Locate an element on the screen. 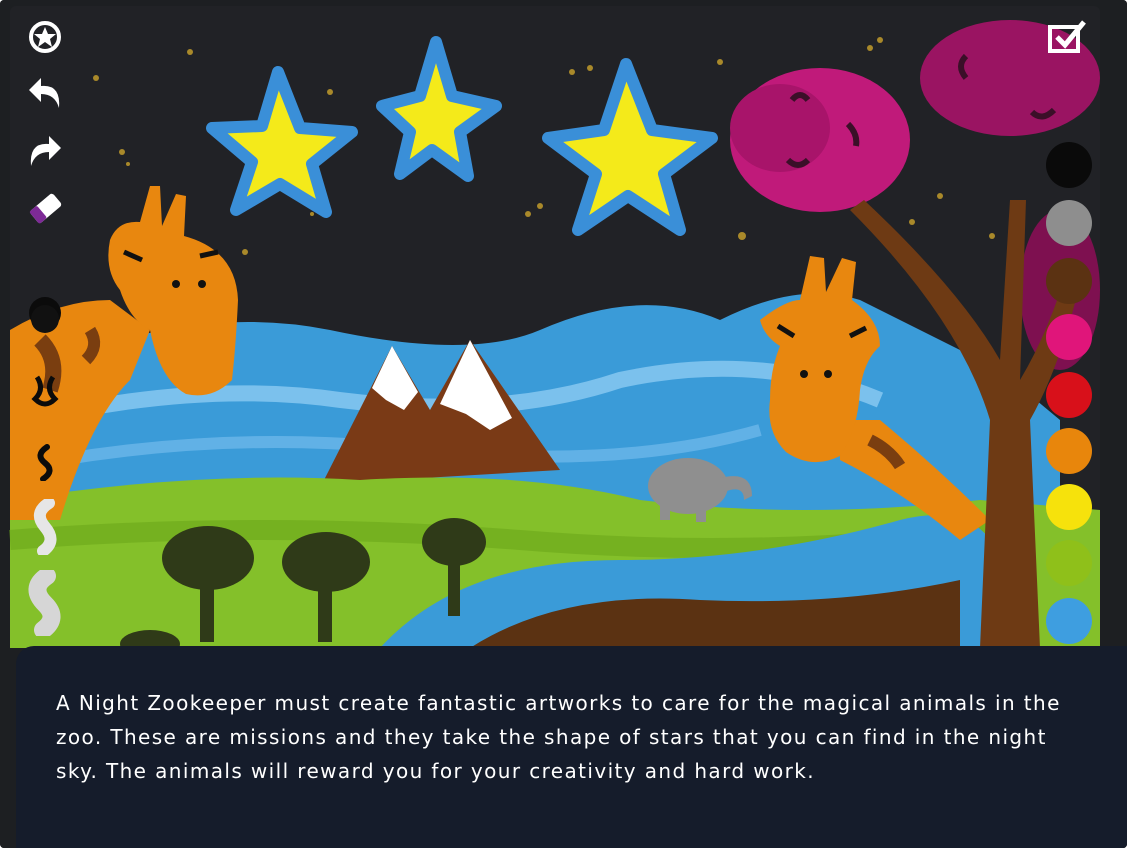  eraser-icon is located at coordinates (45, 209).